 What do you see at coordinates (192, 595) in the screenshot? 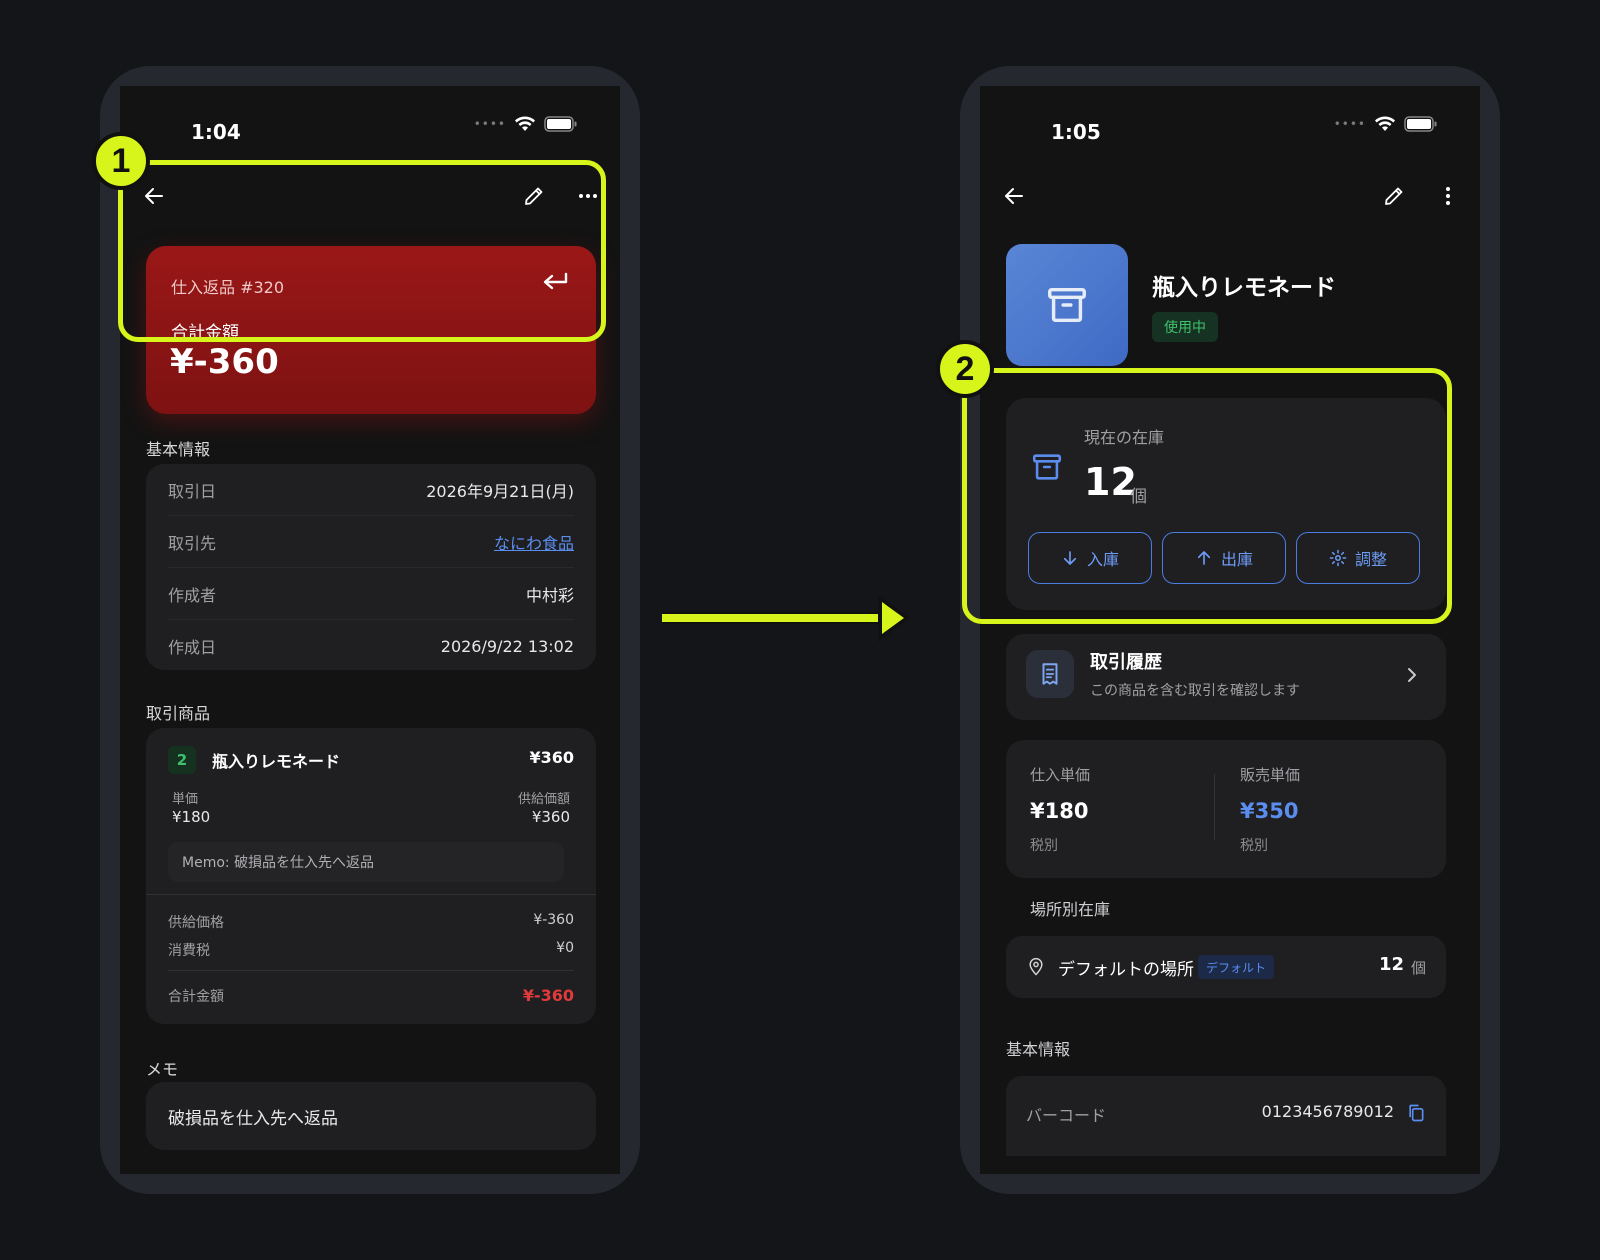
I see `row-label: 作成者` at bounding box center [192, 595].